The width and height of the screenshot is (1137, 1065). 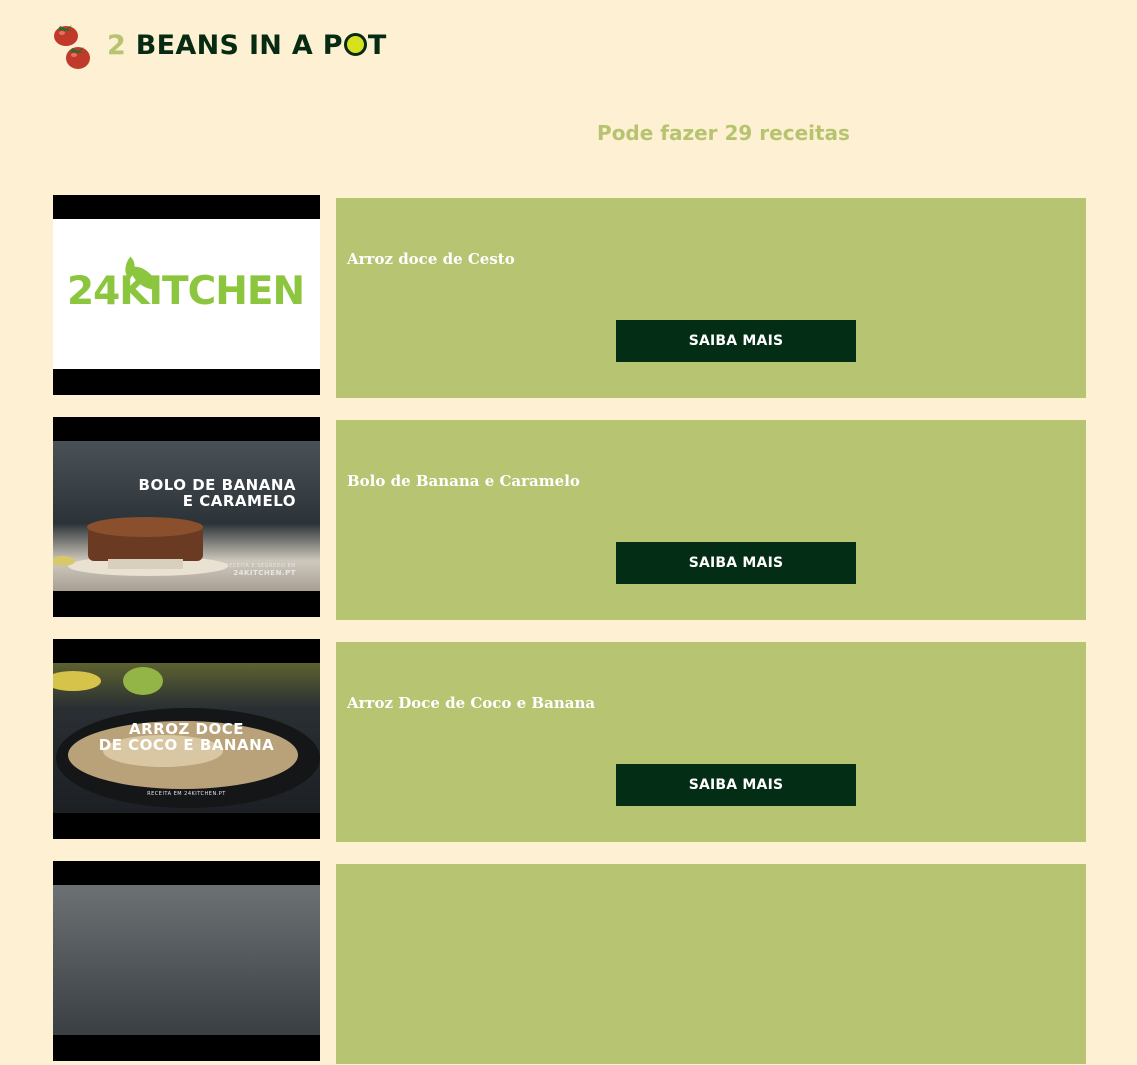 I want to click on caption-line: E CARAMELO, so click(x=239, y=501).